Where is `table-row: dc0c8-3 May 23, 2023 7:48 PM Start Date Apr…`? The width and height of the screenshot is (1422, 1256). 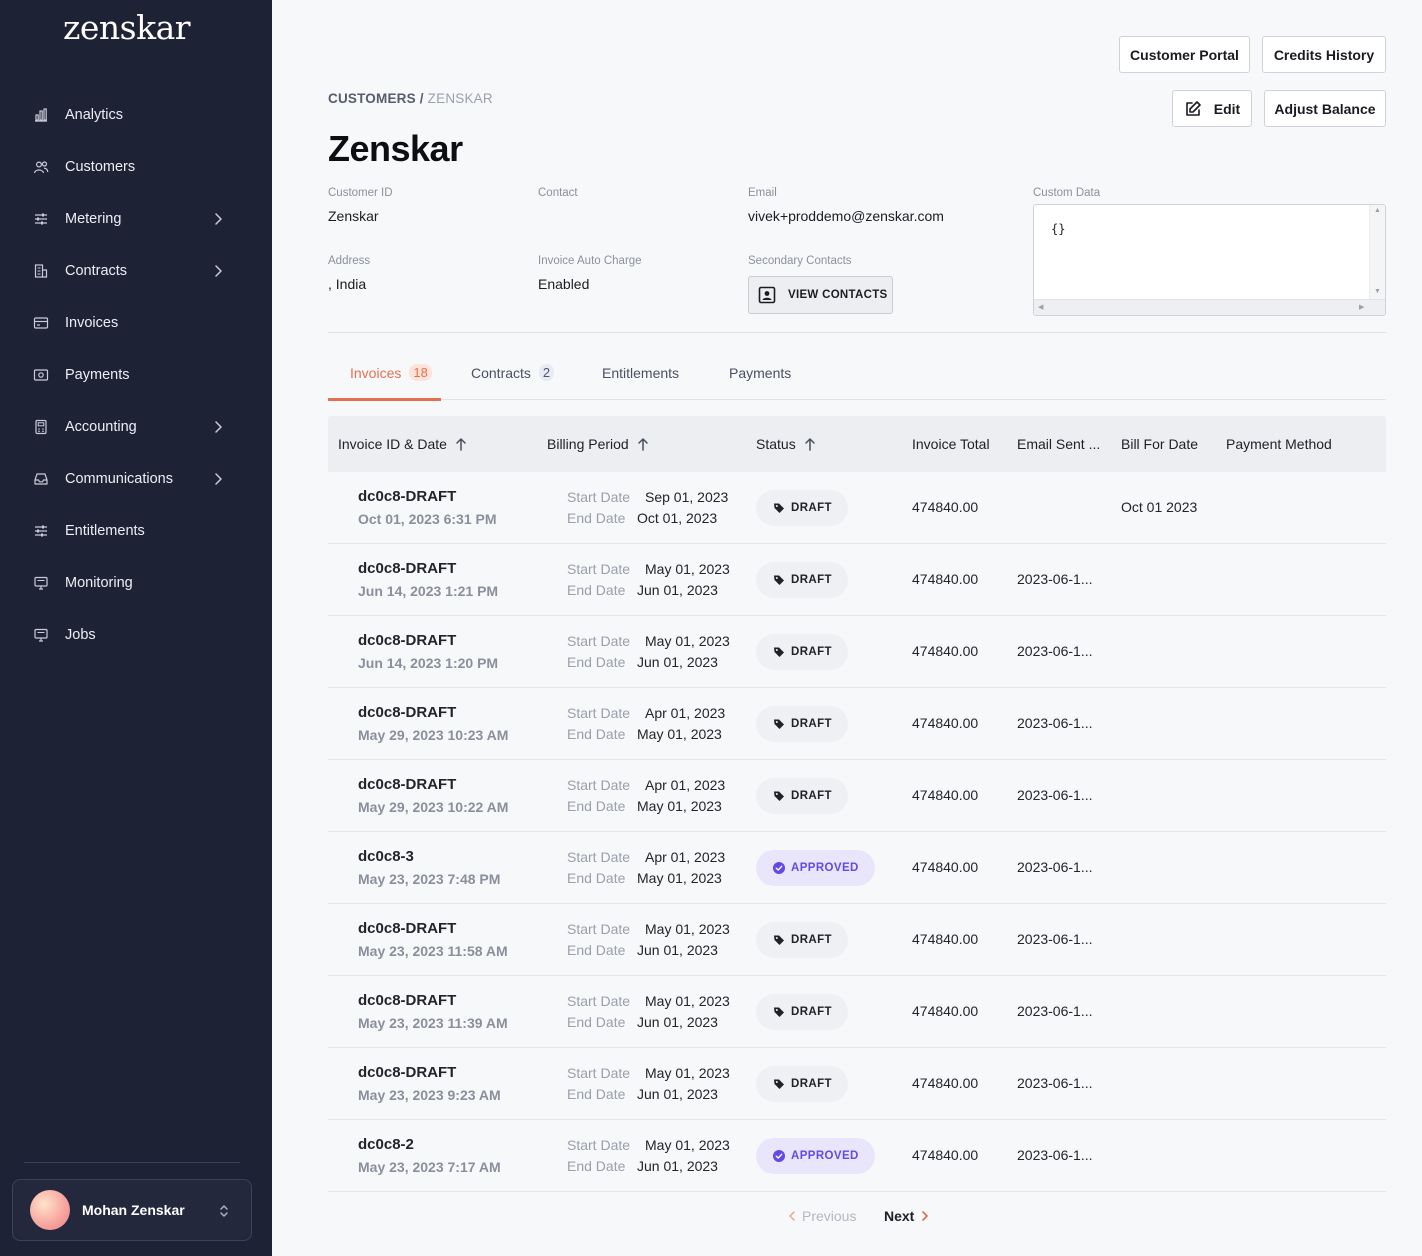 table-row: dc0c8-3 May 23, 2023 7:48 PM Start Date Apr… is located at coordinates (857, 868).